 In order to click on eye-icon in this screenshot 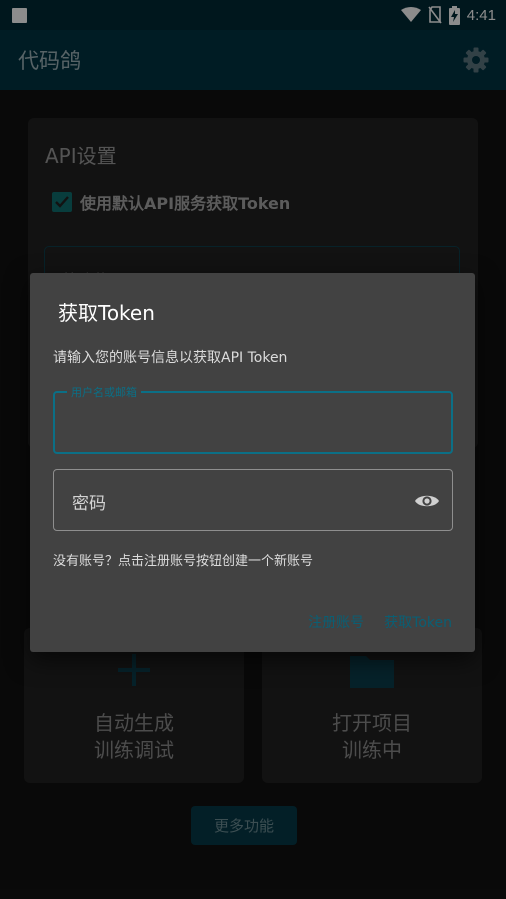, I will do `click(427, 501)`.